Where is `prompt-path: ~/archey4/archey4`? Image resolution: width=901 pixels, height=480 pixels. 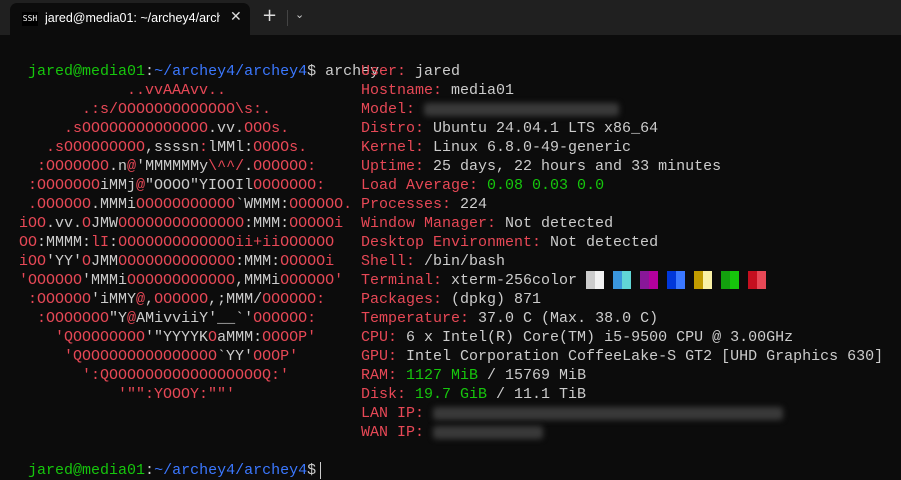
prompt-path: ~/archey4/archey4 is located at coordinates (231, 71).